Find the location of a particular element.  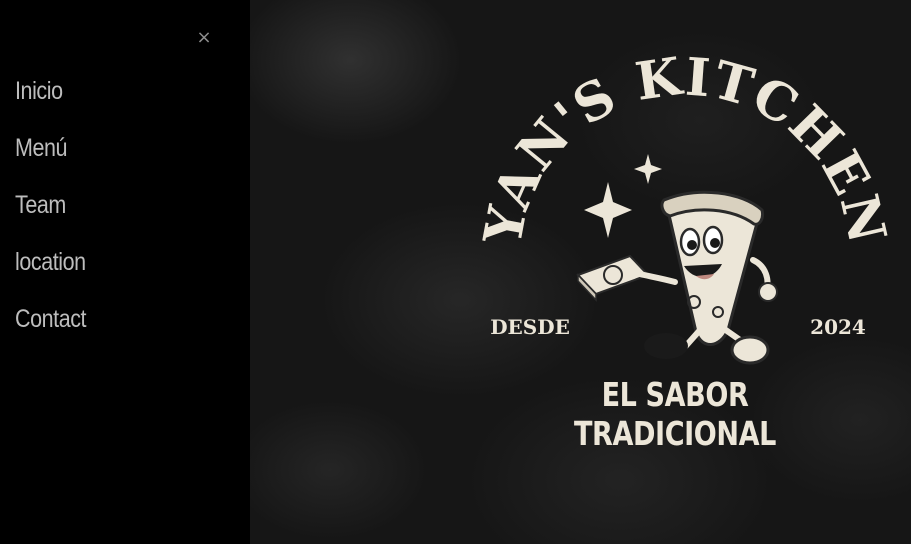

nav-item-menu: Menú is located at coordinates (50, 157).